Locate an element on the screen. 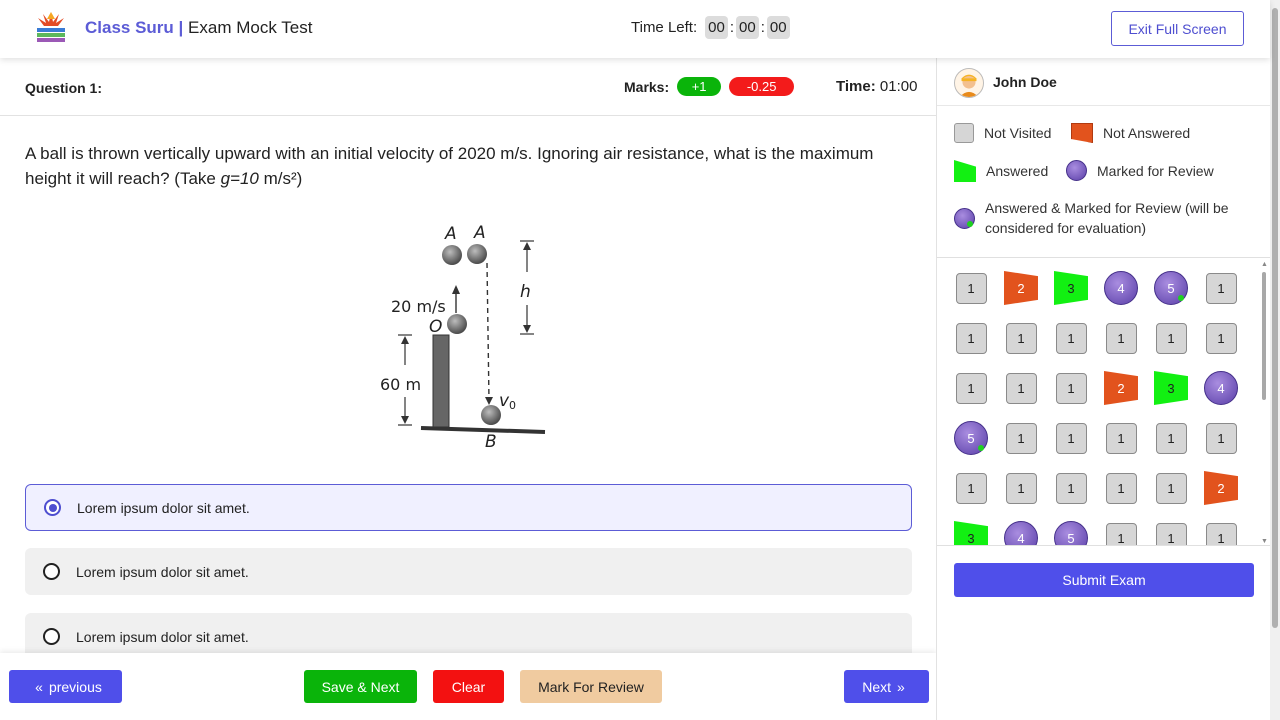 This screenshot has width=1280, height=720. legend-label: Not Visited is located at coordinates (1018, 133).